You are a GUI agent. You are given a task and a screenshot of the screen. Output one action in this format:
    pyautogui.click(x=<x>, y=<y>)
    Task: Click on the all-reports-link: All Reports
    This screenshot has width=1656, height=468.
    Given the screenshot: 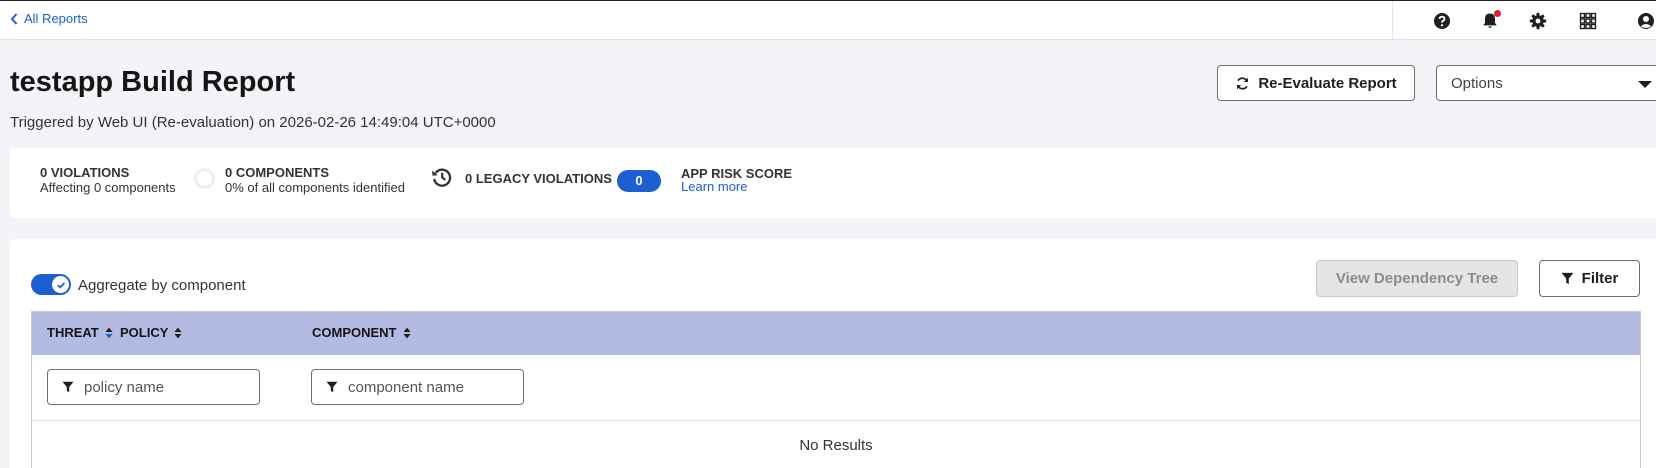 What is the action you would take?
    pyautogui.click(x=49, y=18)
    